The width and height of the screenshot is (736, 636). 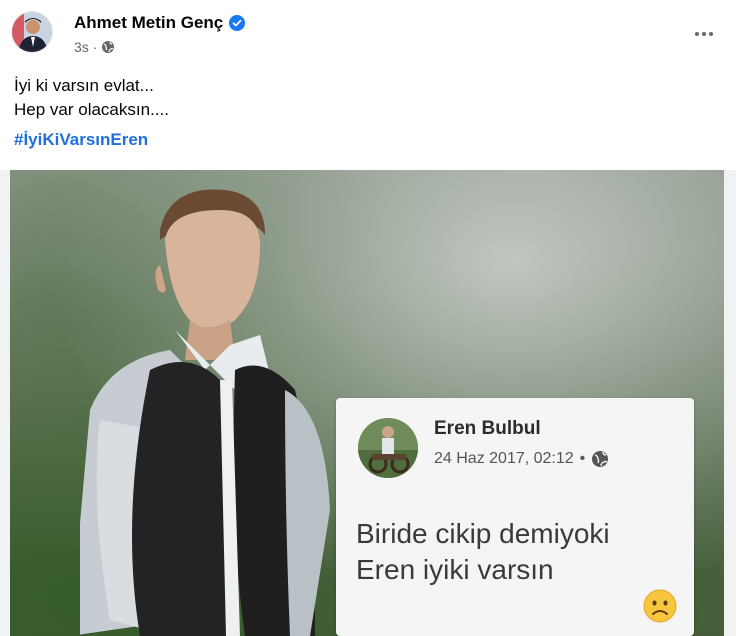 I want to click on sad-face-emoji, so click(x=621, y=588).